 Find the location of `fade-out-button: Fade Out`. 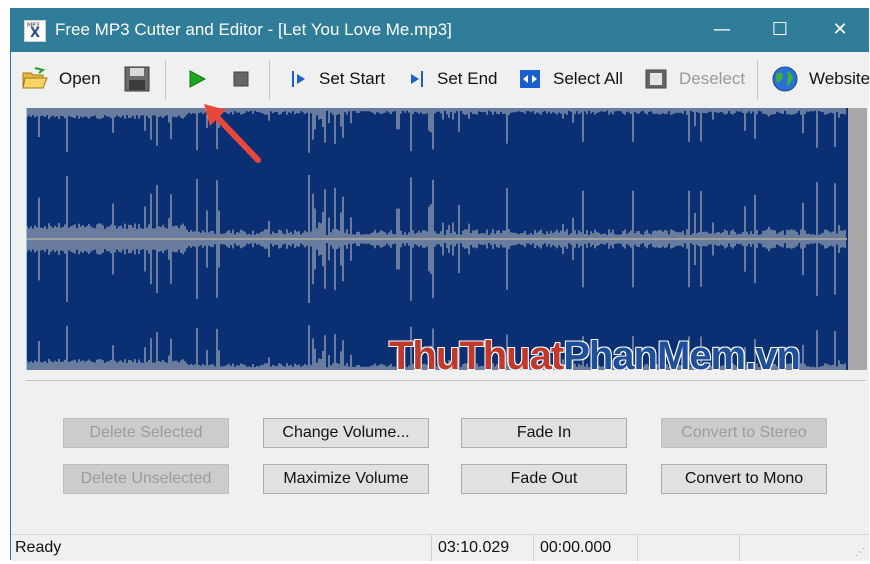

fade-out-button: Fade Out is located at coordinates (544, 479).